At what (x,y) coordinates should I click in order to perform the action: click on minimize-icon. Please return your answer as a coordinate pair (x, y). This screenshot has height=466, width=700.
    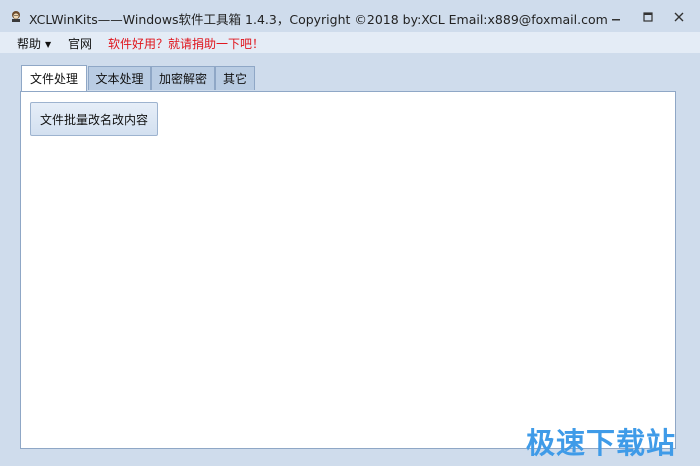
    Looking at the image, I should click on (616, 20).